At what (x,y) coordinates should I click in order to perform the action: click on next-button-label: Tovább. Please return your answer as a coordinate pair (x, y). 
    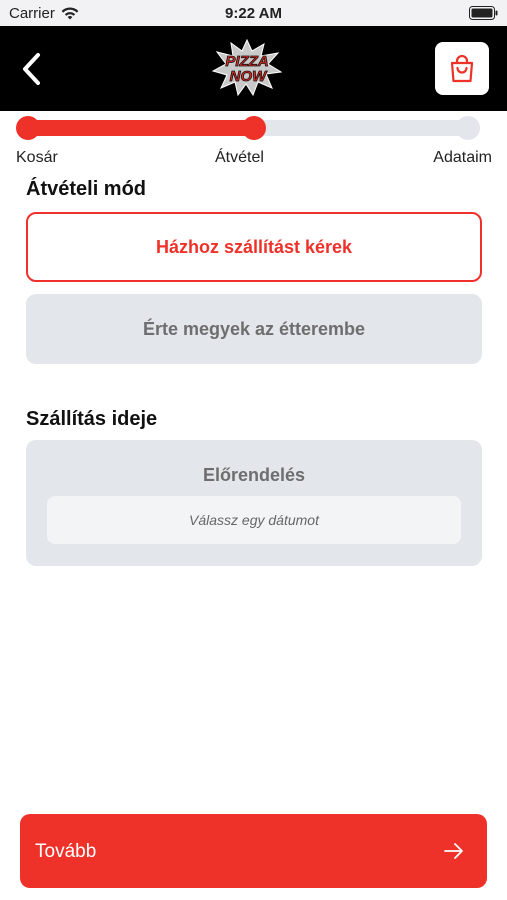
    Looking at the image, I should click on (66, 851).